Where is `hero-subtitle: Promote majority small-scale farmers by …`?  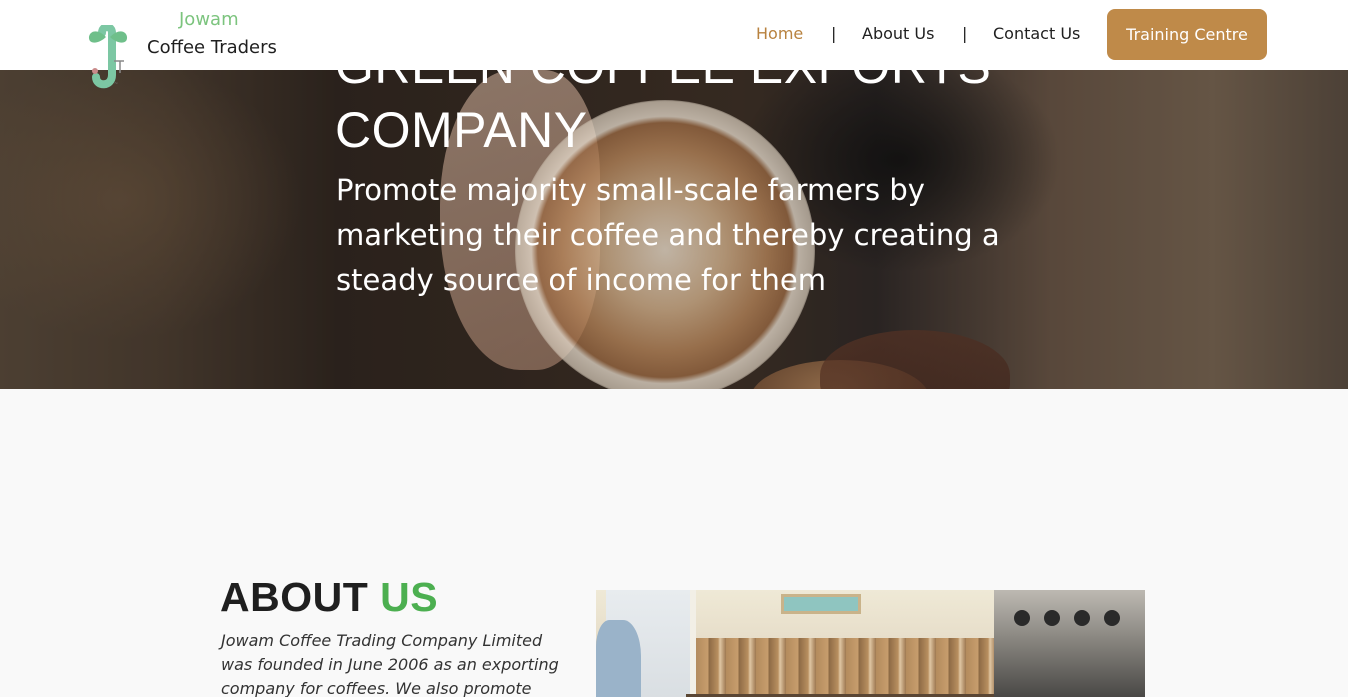
hero-subtitle: Promote majority small-scale farmers by … is located at coordinates (668, 235).